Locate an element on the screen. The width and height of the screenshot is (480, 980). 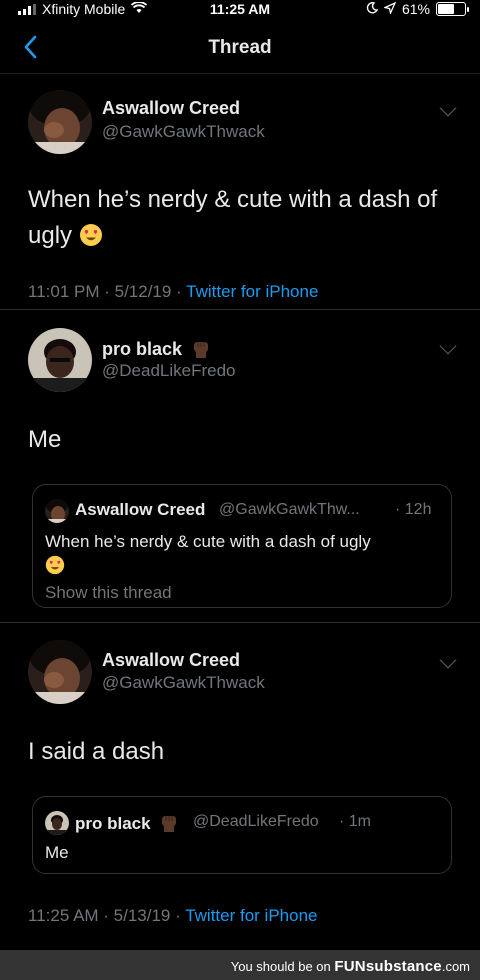
quoted-username: @DeadLikeFredo is located at coordinates (256, 822).